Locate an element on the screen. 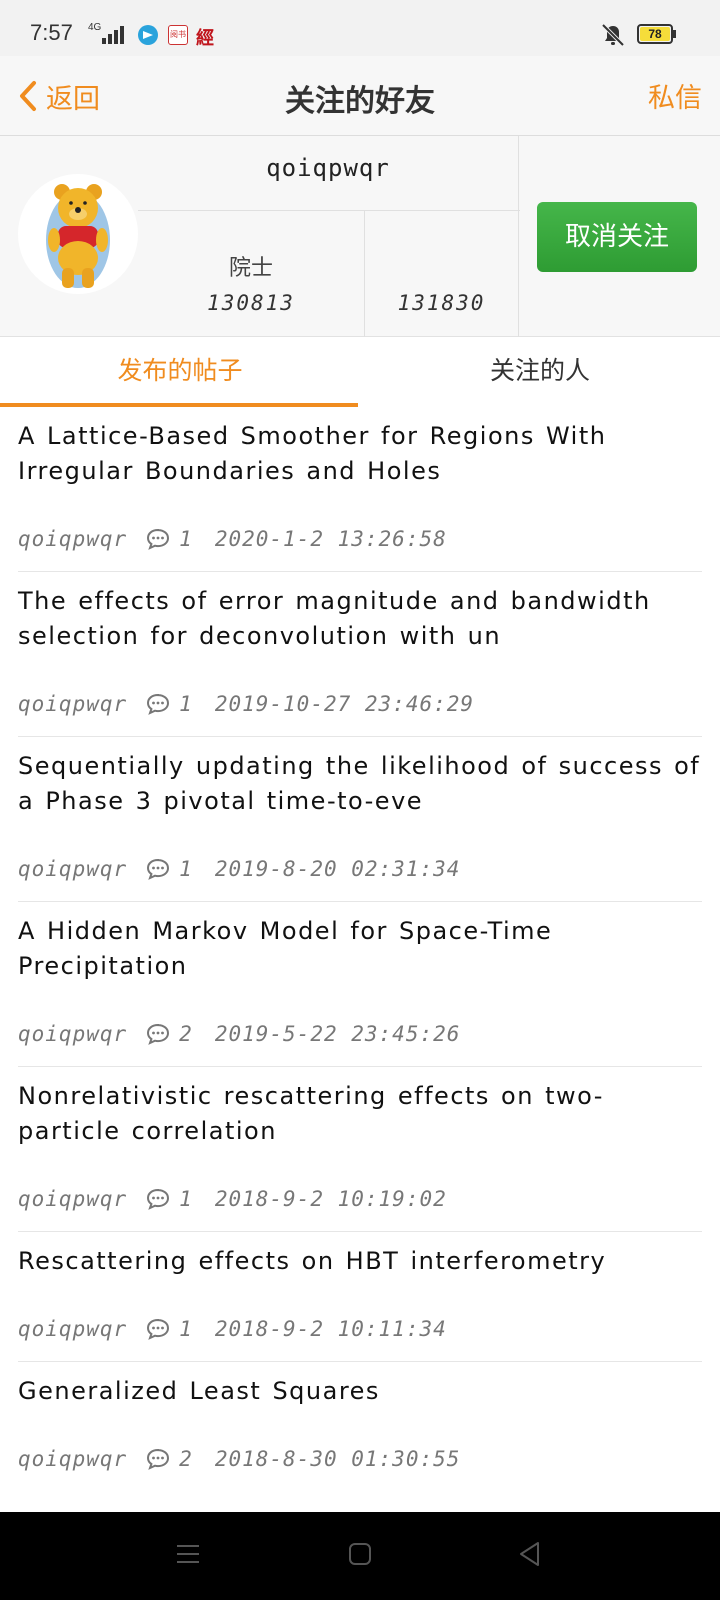 This screenshot has height=1600, width=720. signal-icon is located at coordinates (114, 34).